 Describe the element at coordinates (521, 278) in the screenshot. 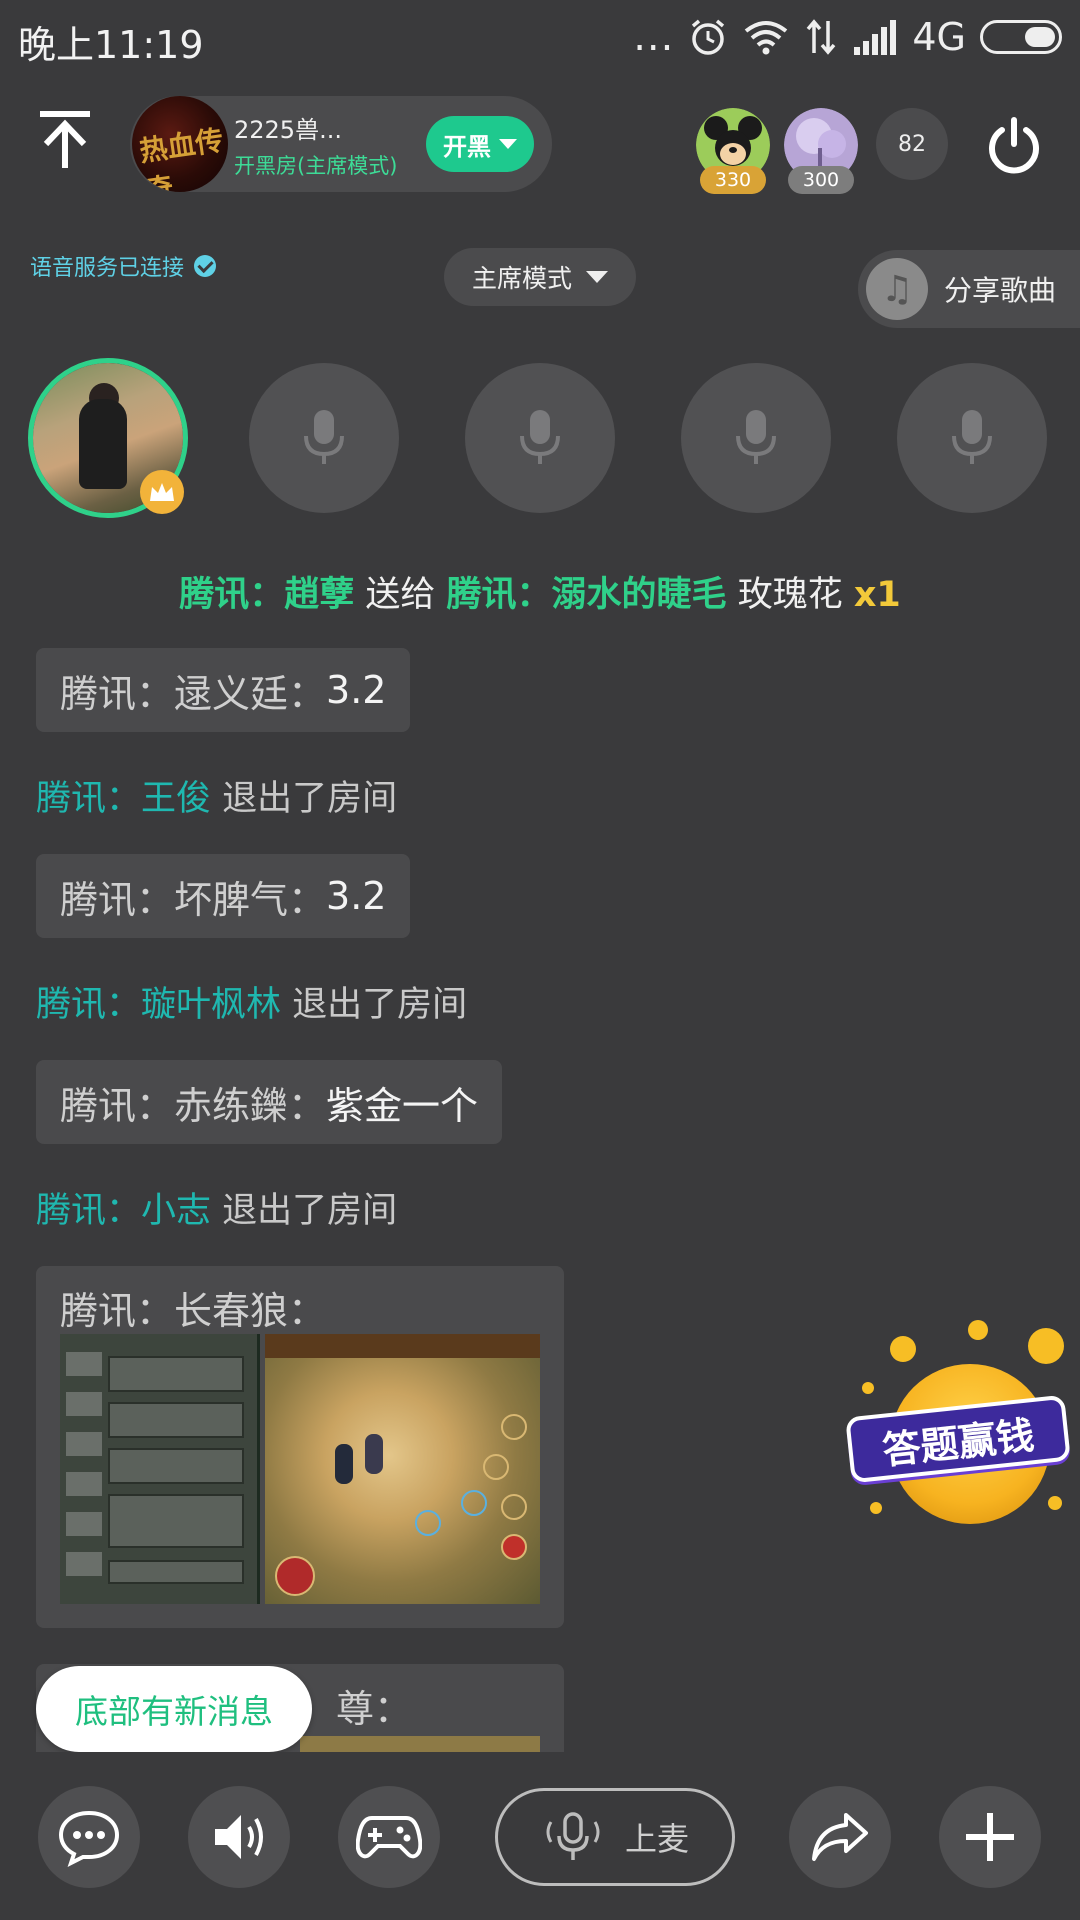

I see `mode-dropdown-label: 主席模式` at that location.